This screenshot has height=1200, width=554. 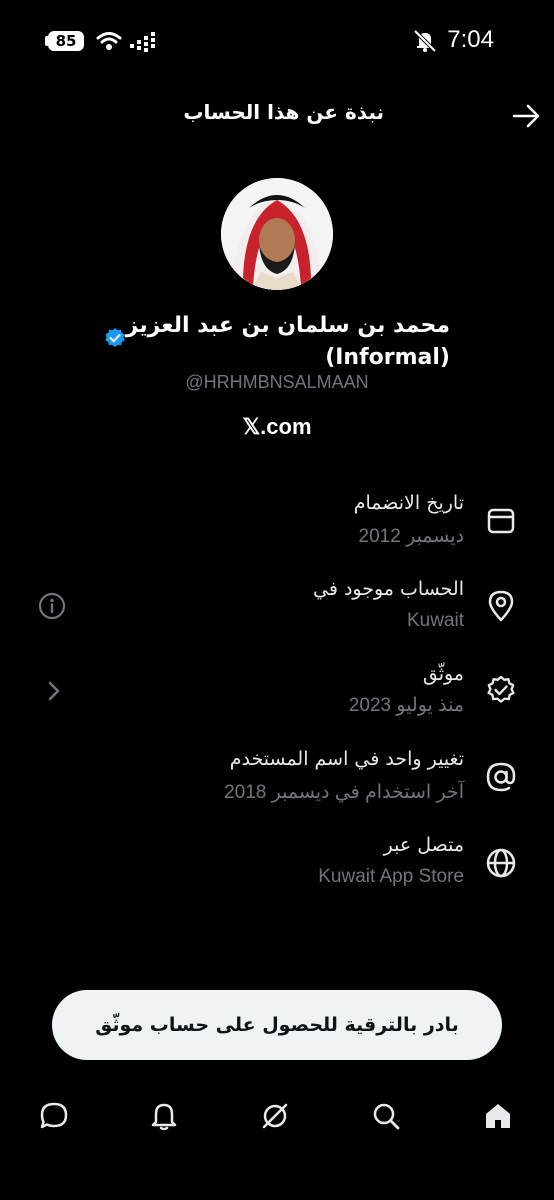 I want to click on profile-name-line2: (Informal), so click(x=387, y=357).